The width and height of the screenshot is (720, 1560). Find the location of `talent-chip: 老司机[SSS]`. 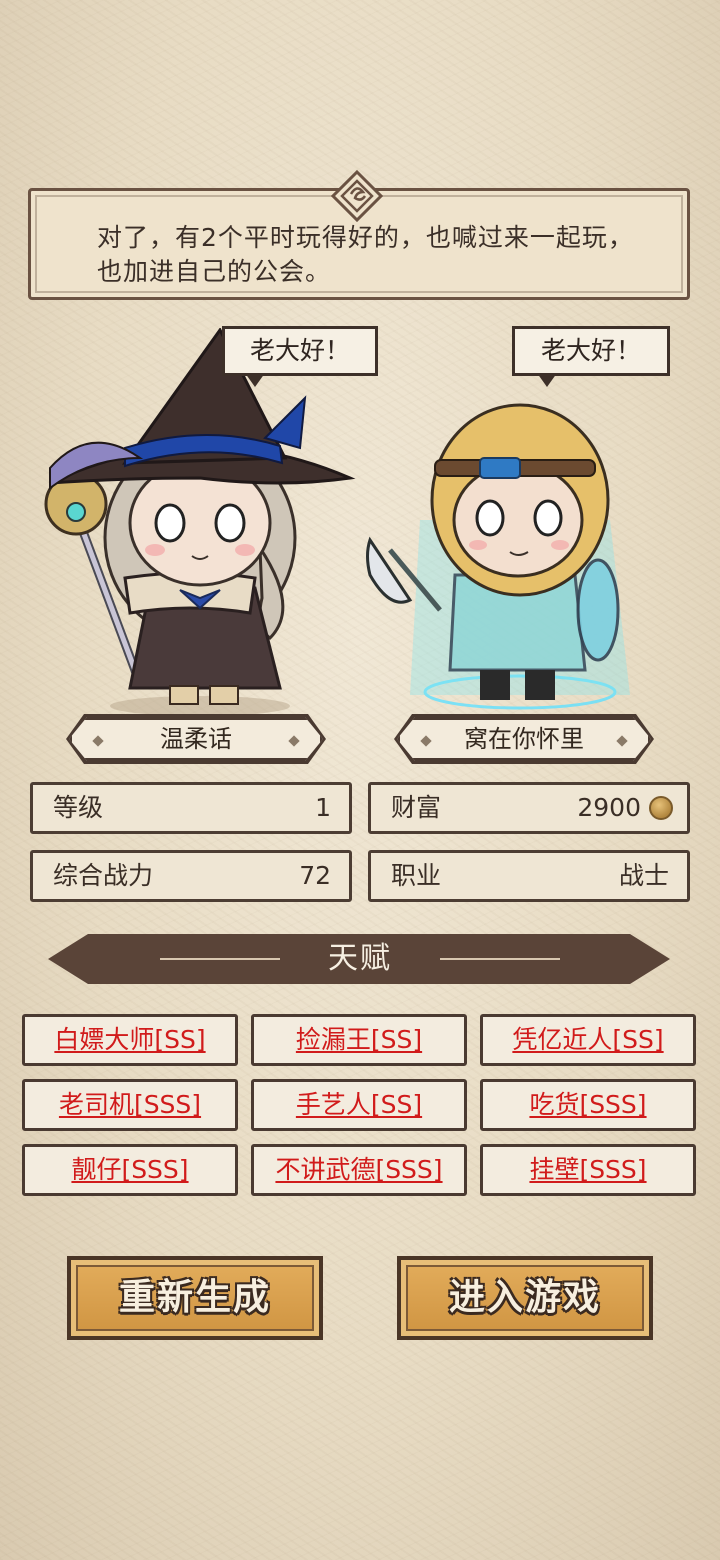

talent-chip: 老司机[SSS] is located at coordinates (130, 1105).